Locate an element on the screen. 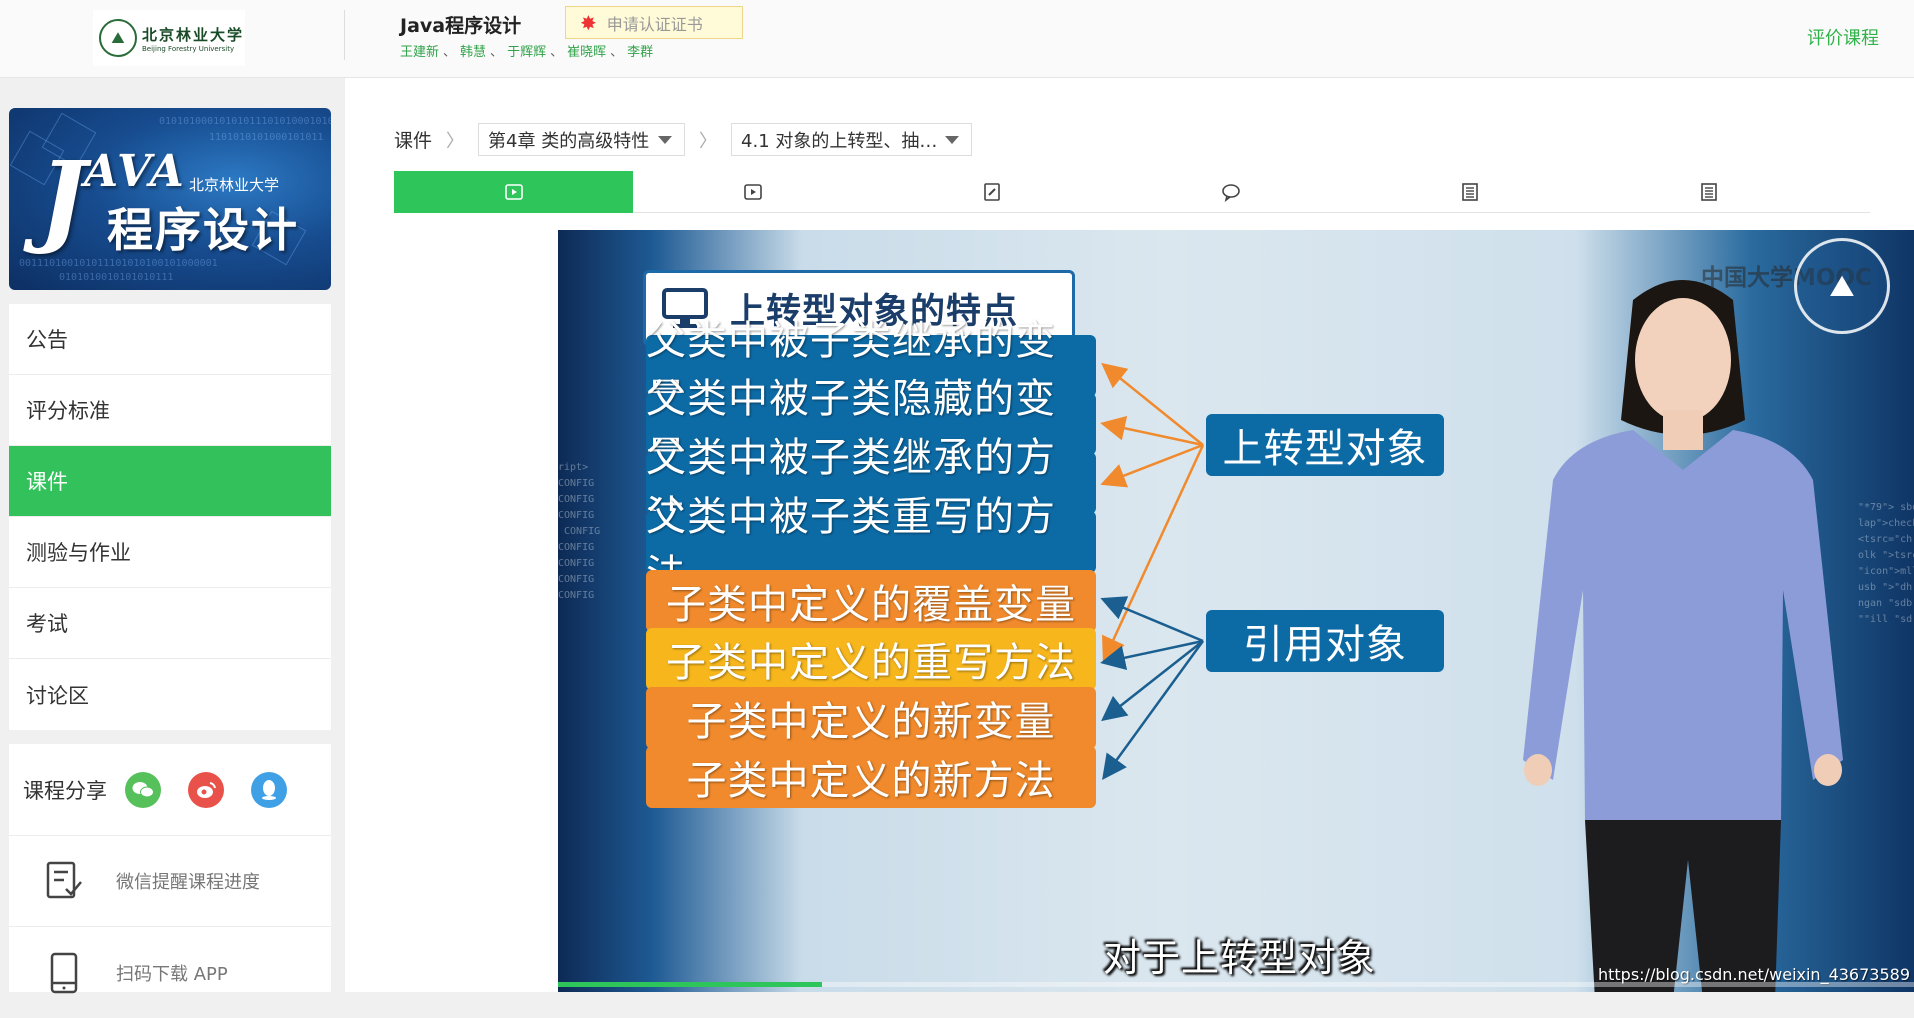 The image size is (1914, 1018). unit-tabs is located at coordinates (1132, 192).